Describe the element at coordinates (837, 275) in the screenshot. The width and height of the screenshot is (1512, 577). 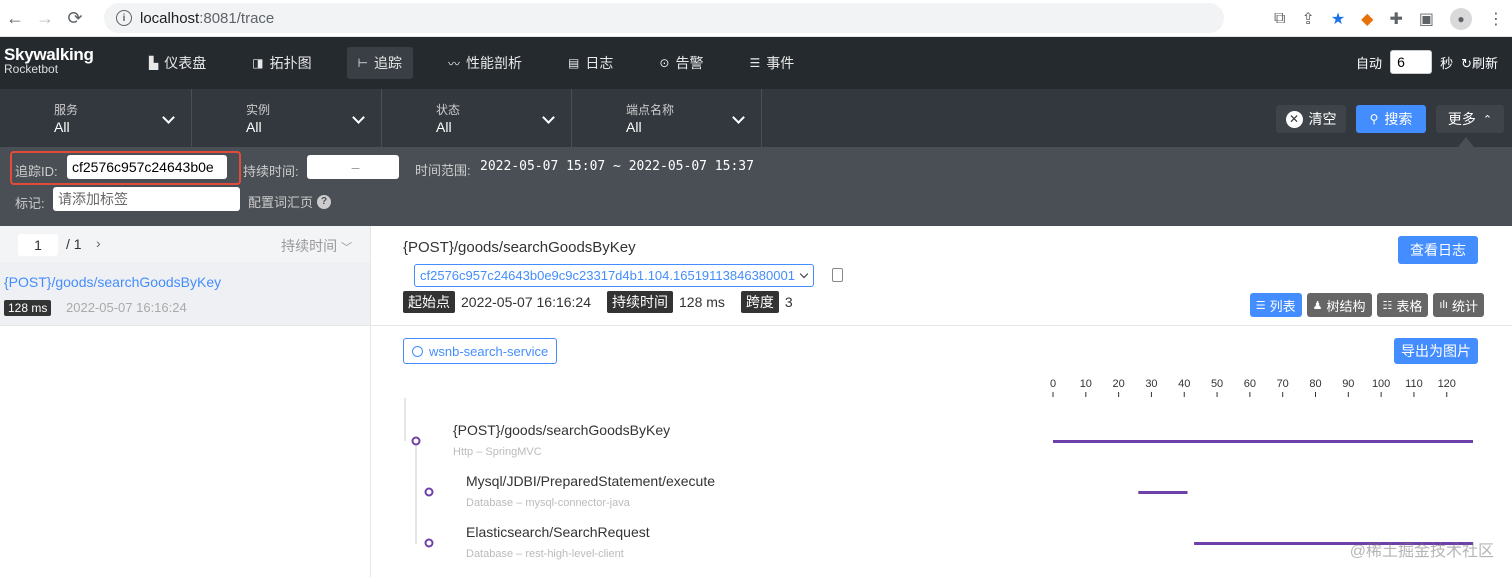
I see `copy-icon` at that location.